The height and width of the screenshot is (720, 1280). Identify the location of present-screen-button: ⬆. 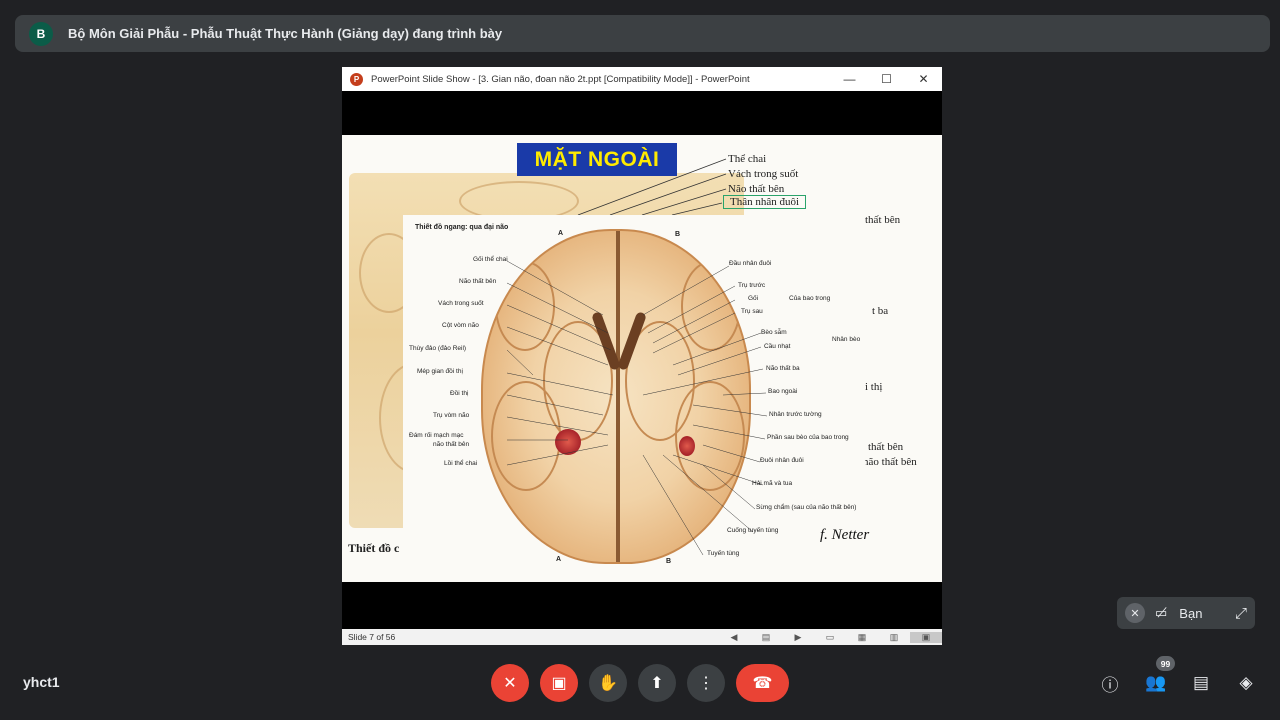
(657, 683).